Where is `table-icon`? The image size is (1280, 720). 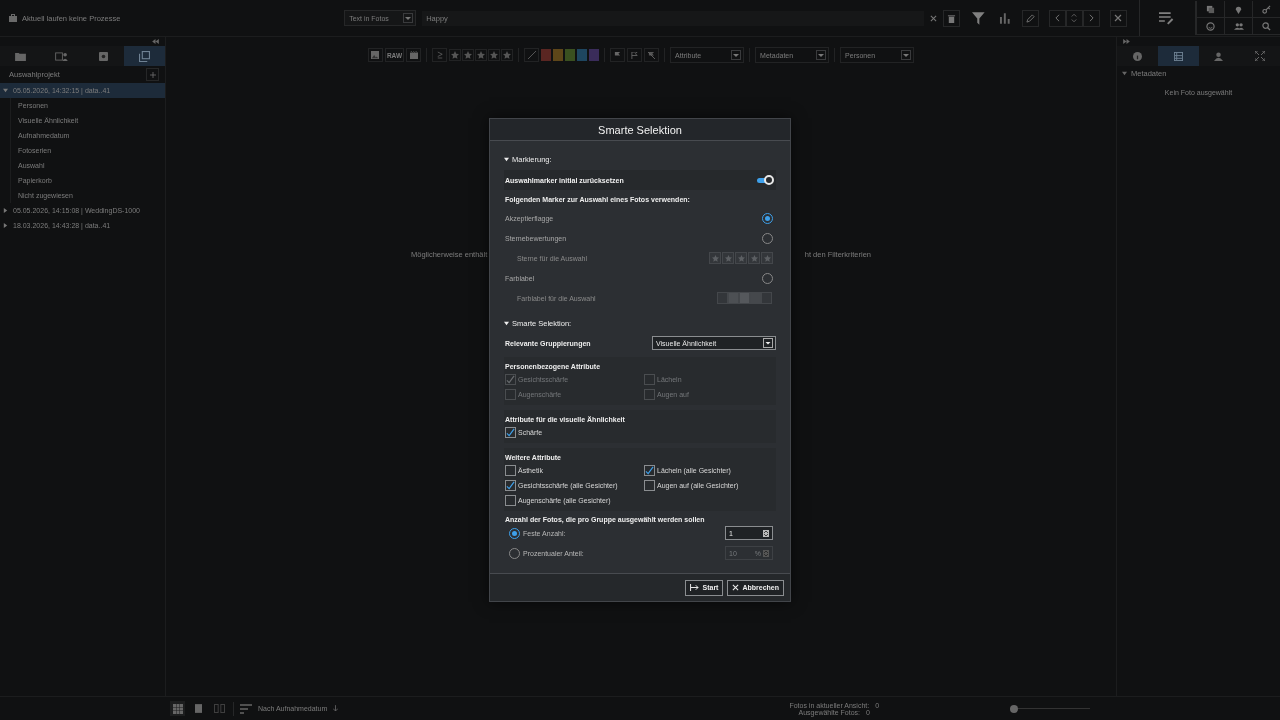
table-icon is located at coordinates (1178, 56).